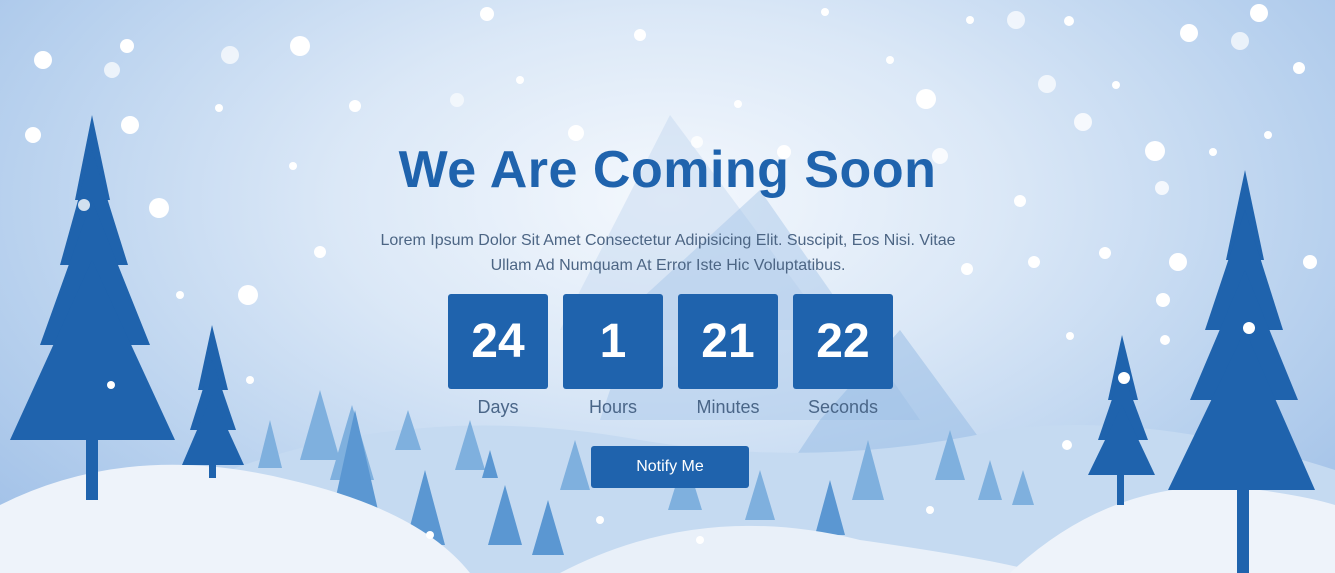 The width and height of the screenshot is (1335, 573). I want to click on countdown-hours-label: Hours, so click(612, 407).